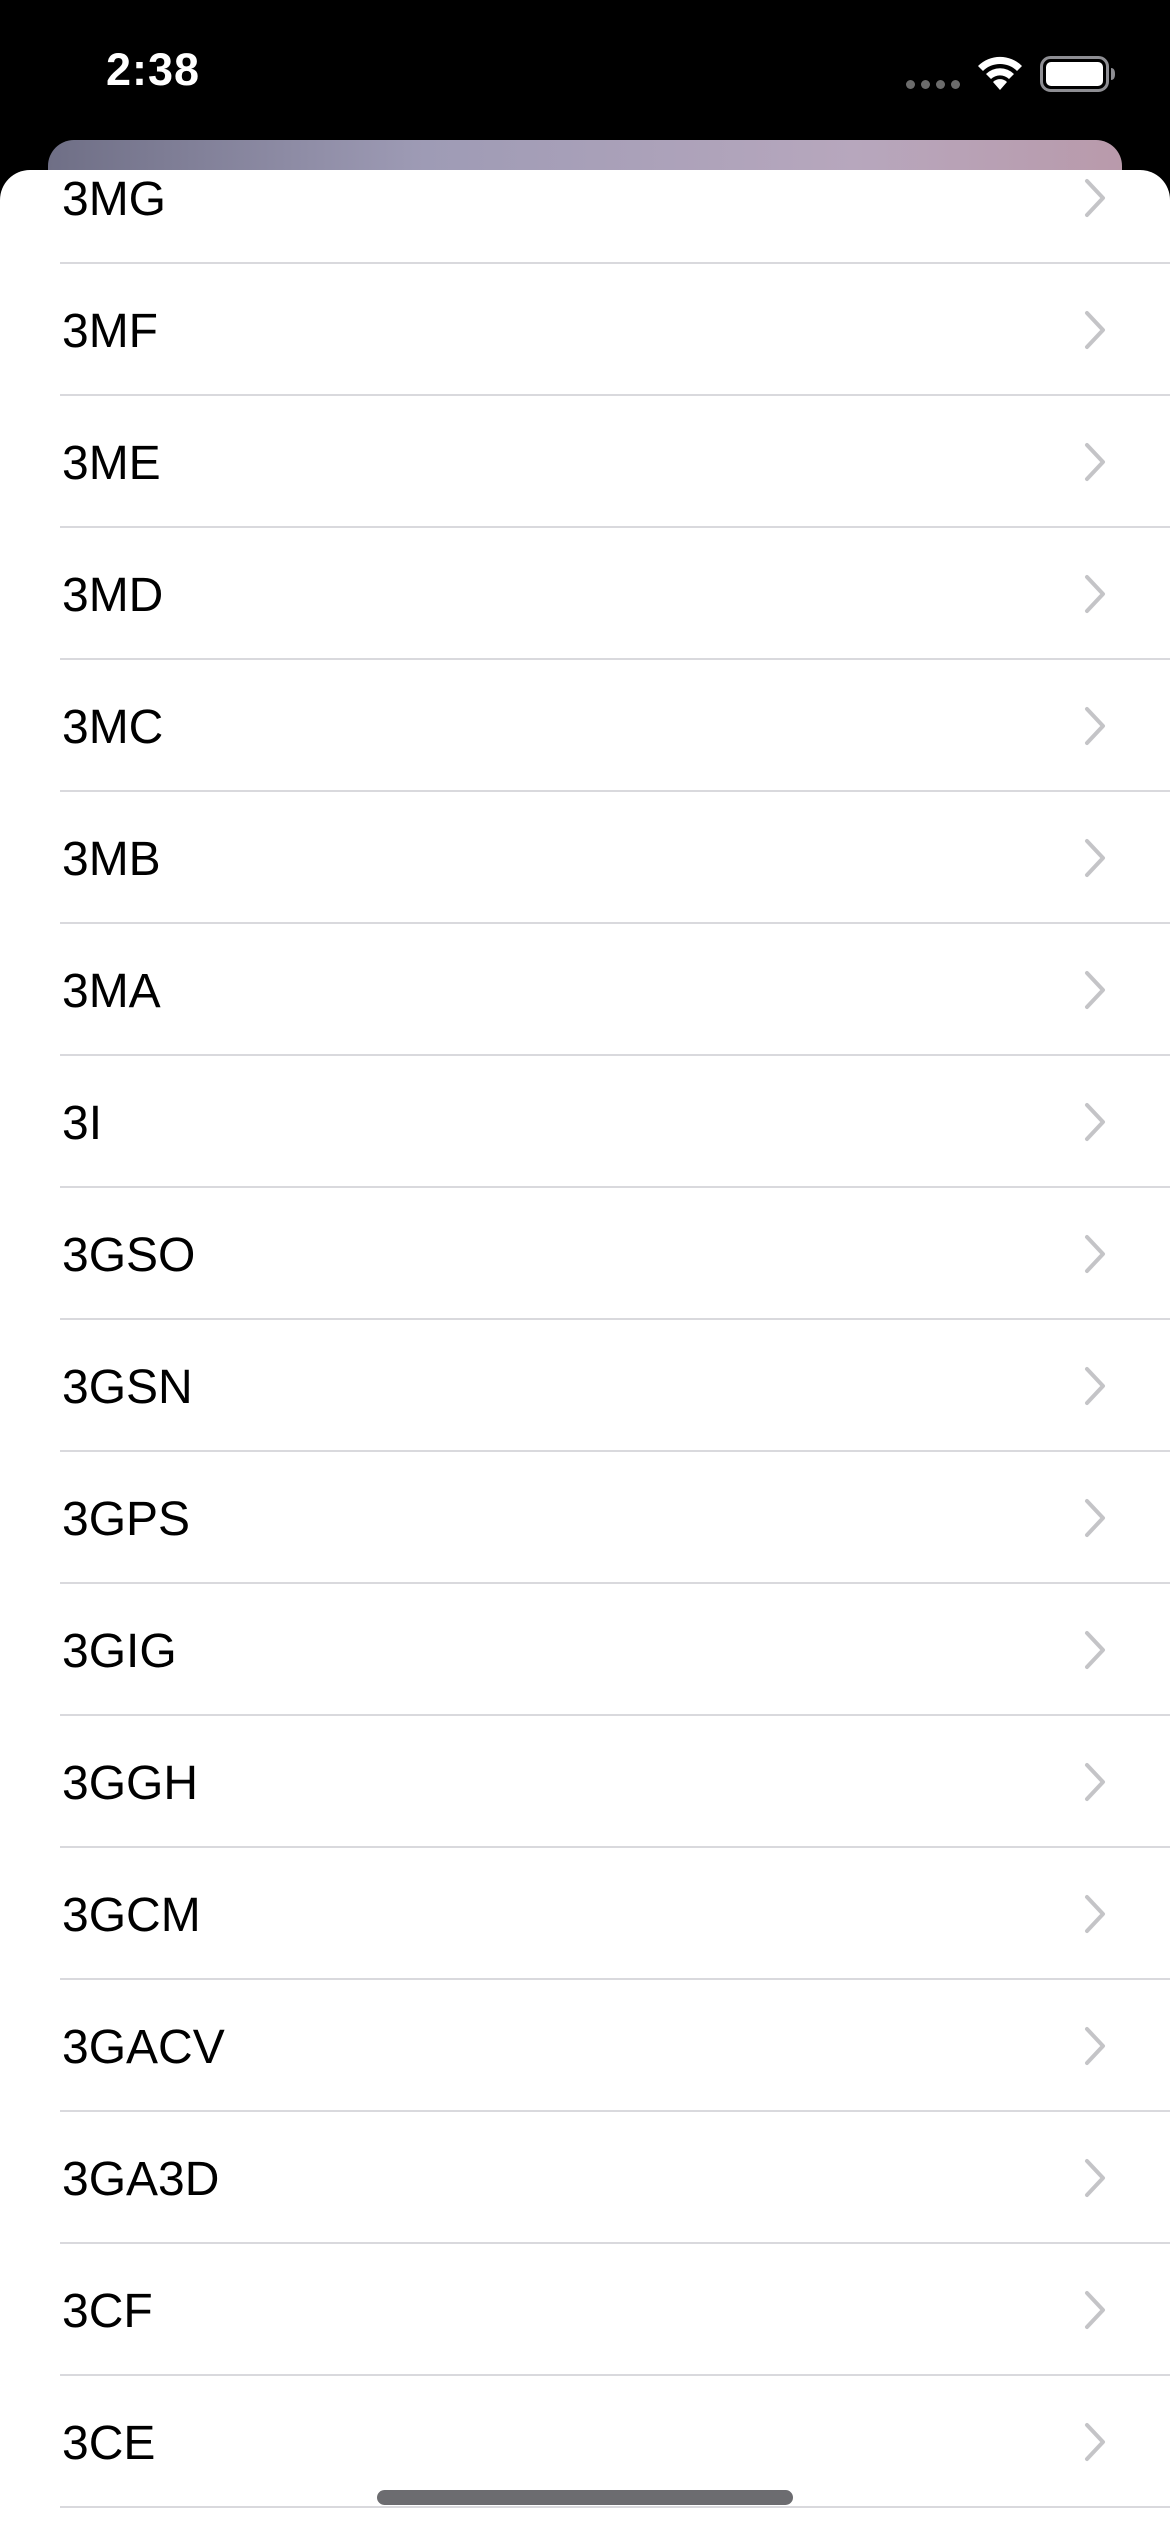 This screenshot has height=2532, width=1170. What do you see at coordinates (585, 990) in the screenshot?
I see `list-item: 3MA` at bounding box center [585, 990].